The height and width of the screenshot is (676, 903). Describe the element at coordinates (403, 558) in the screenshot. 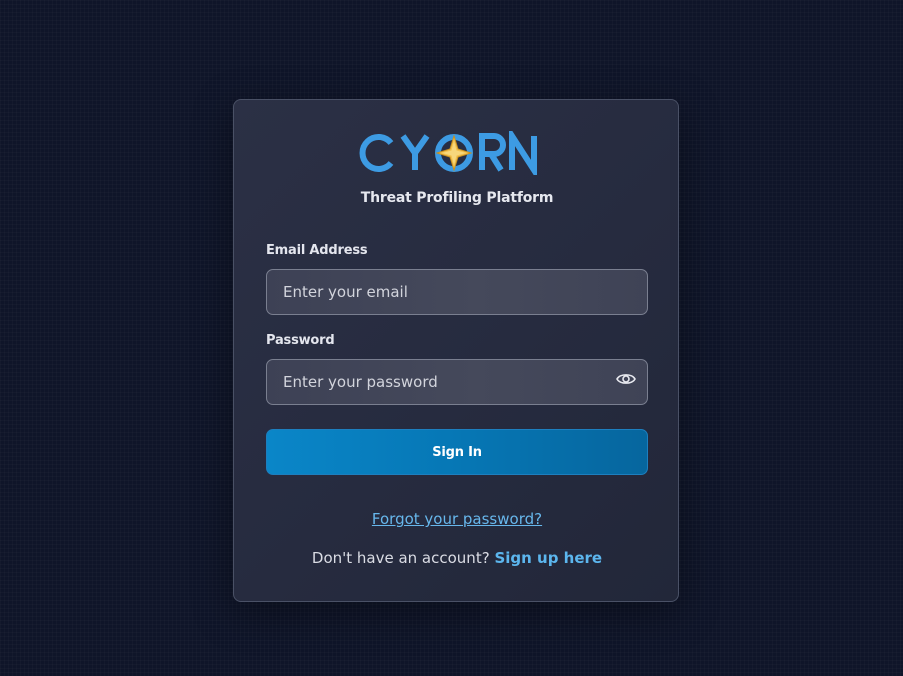

I see `signup-prompt: Don't have an account?` at that location.